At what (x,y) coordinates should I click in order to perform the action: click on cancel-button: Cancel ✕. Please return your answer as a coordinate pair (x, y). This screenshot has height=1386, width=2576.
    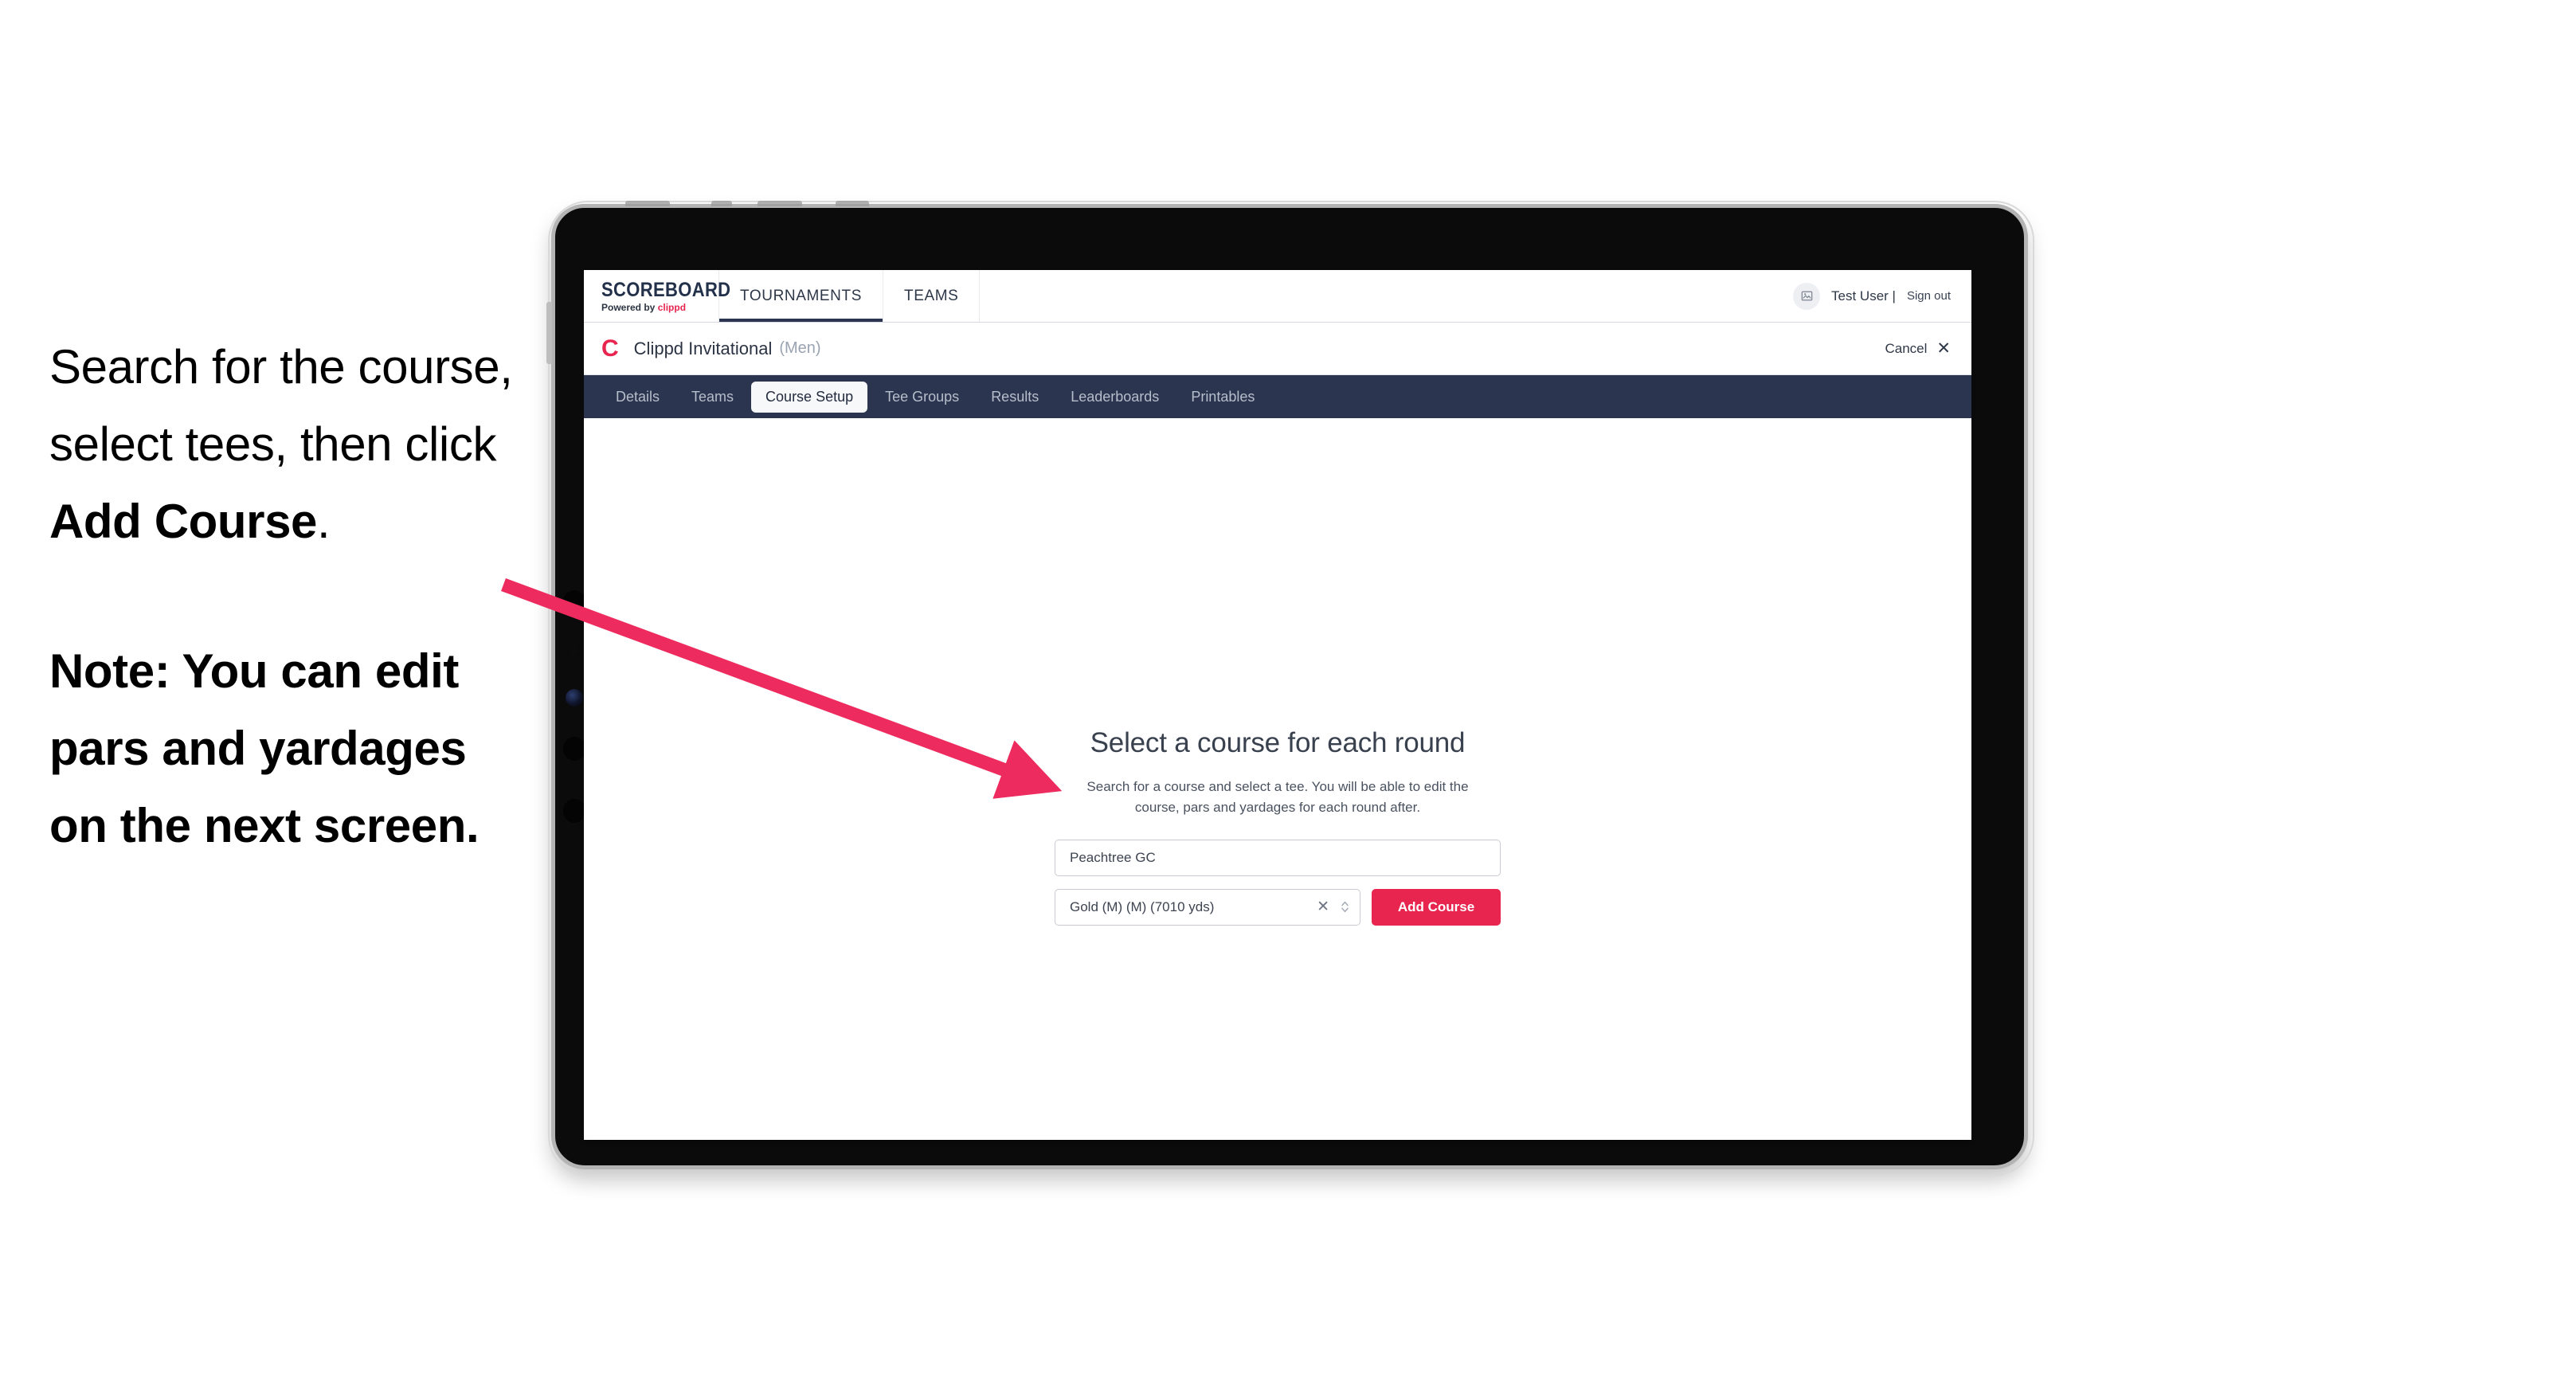
    Looking at the image, I should click on (1918, 348).